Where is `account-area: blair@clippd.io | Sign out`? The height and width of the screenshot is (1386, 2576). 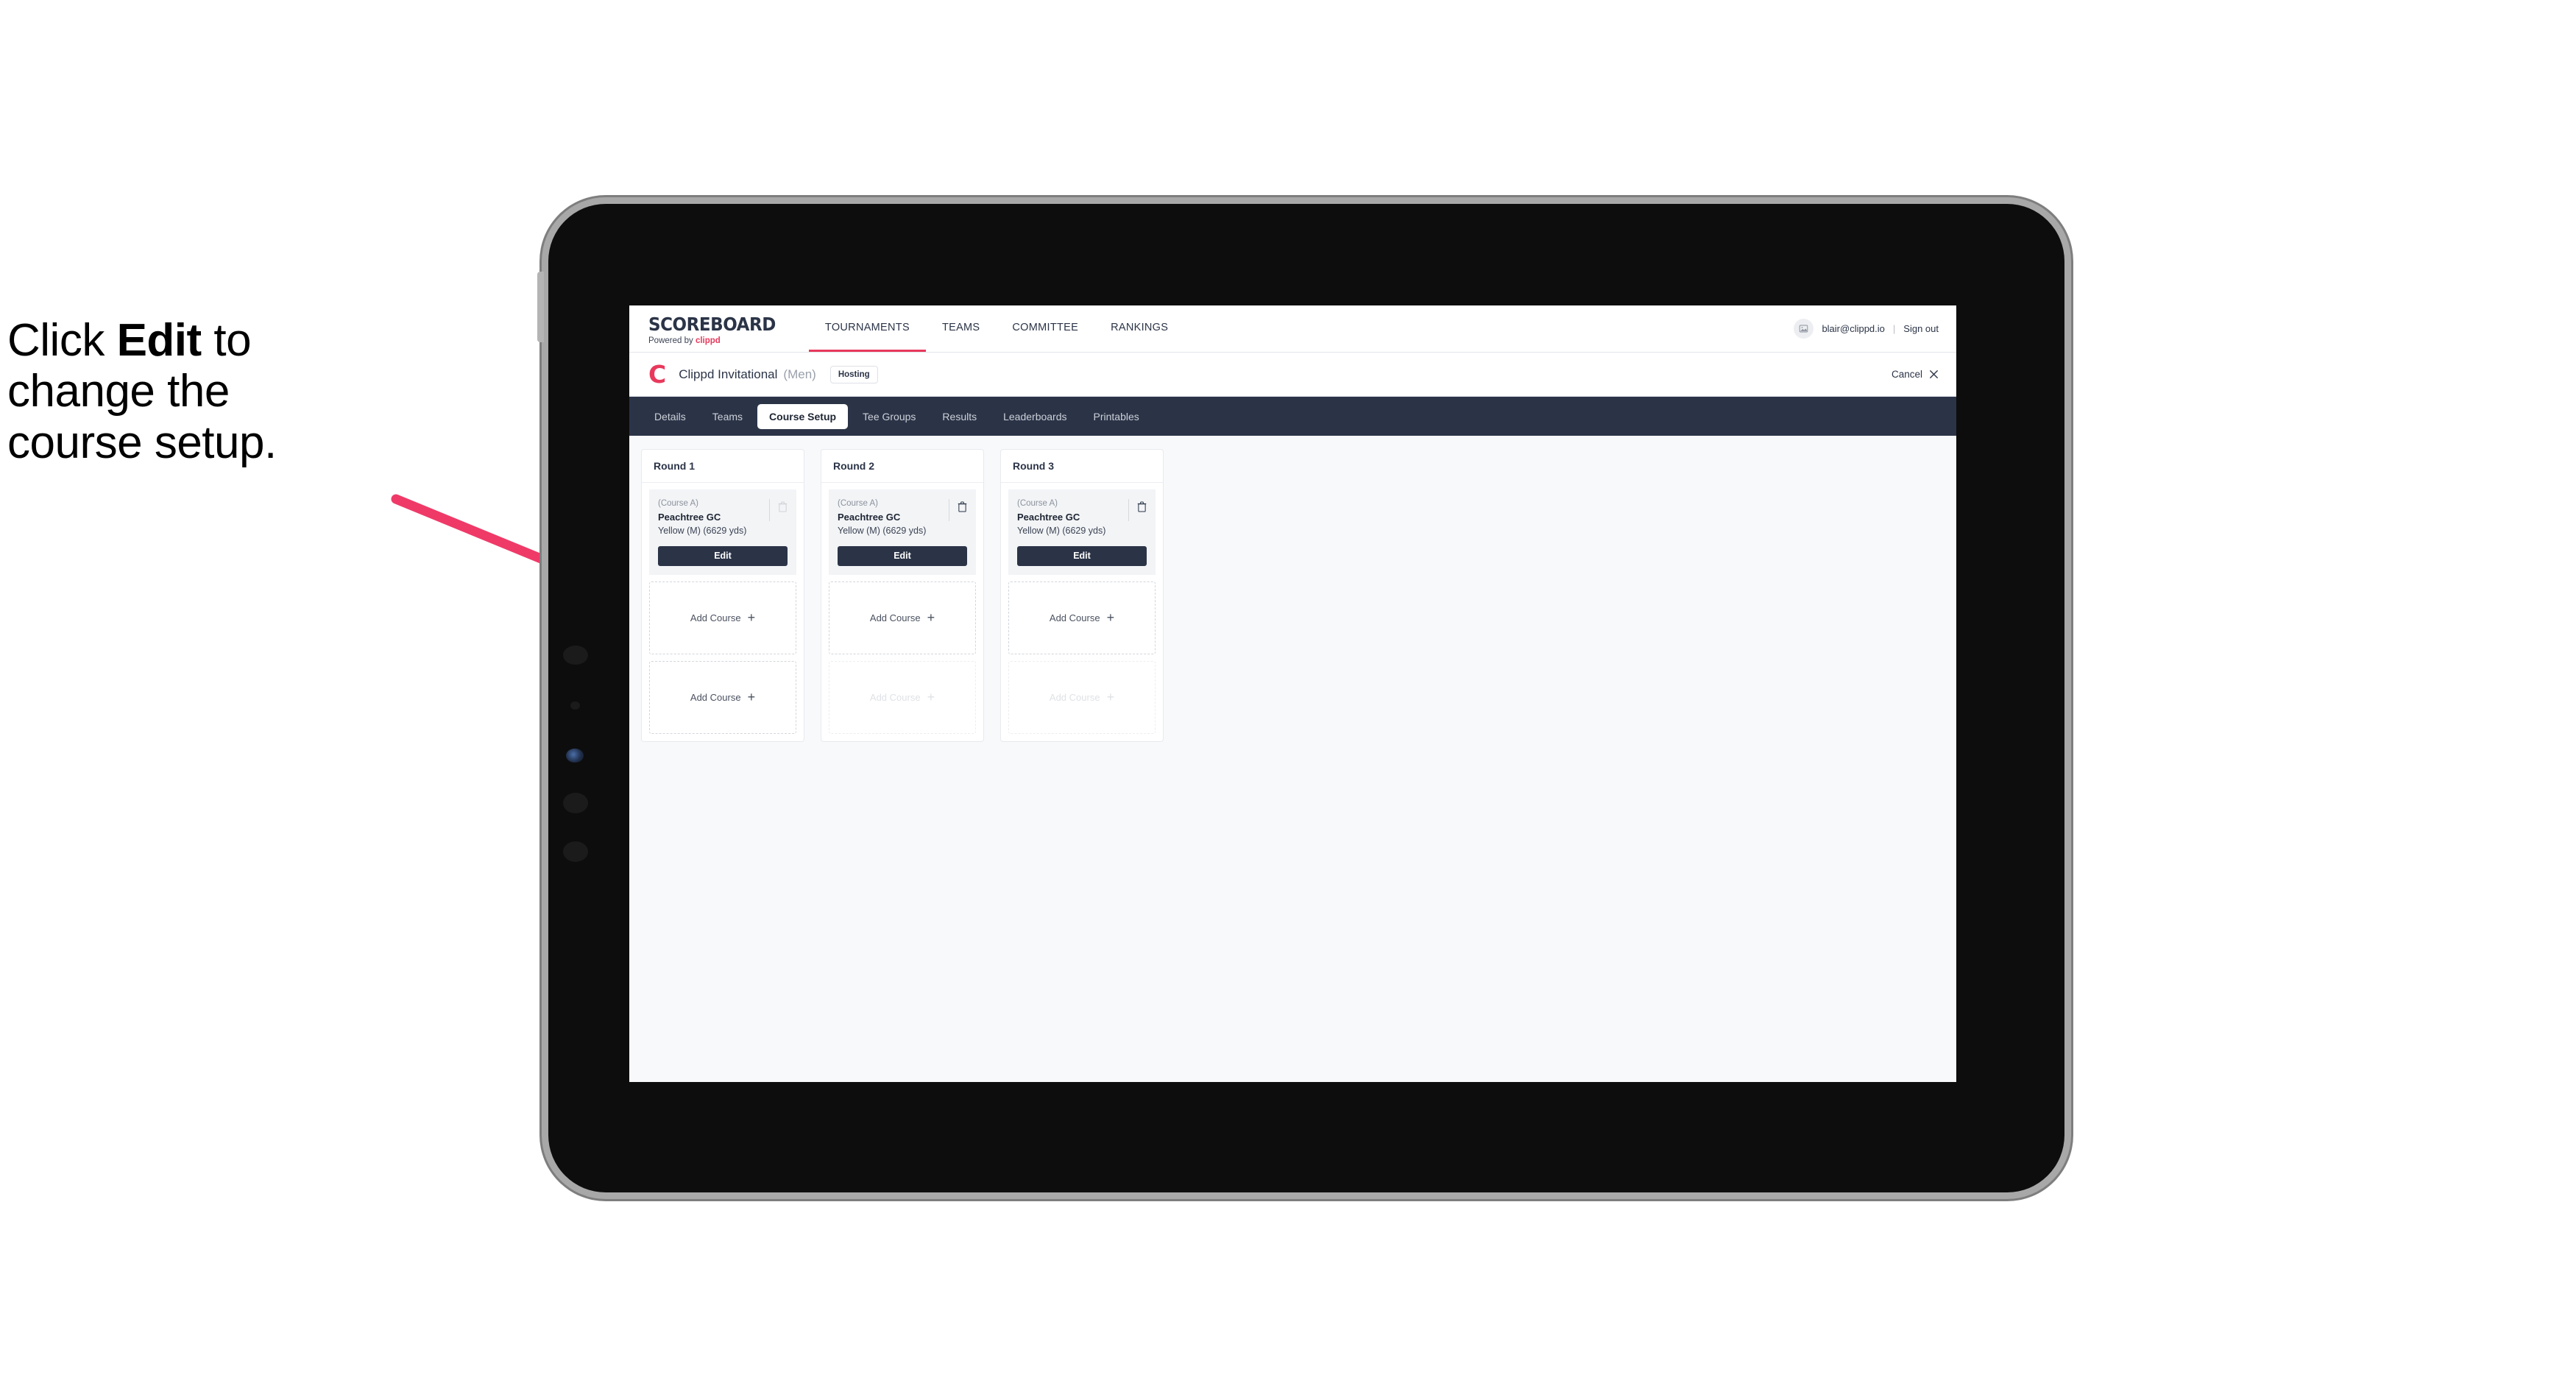 account-area: blair@clippd.io | Sign out is located at coordinates (1875, 329).